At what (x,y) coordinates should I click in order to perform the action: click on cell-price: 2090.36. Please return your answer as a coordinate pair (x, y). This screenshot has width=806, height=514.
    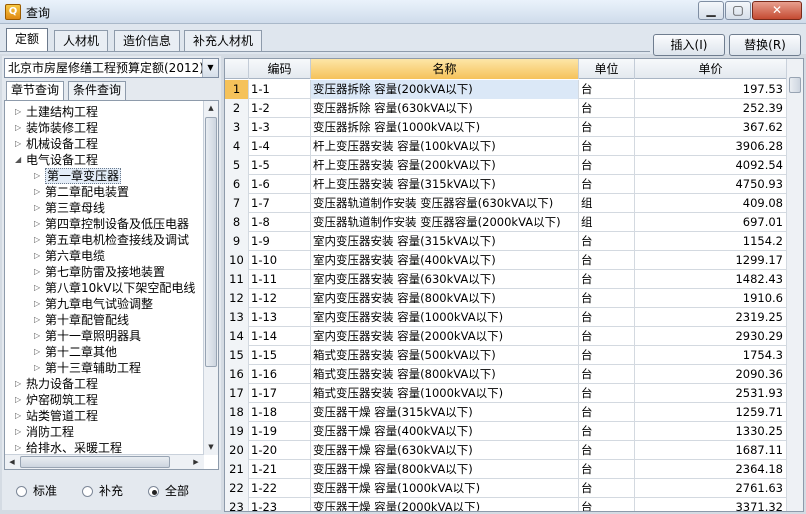
    Looking at the image, I should click on (711, 374).